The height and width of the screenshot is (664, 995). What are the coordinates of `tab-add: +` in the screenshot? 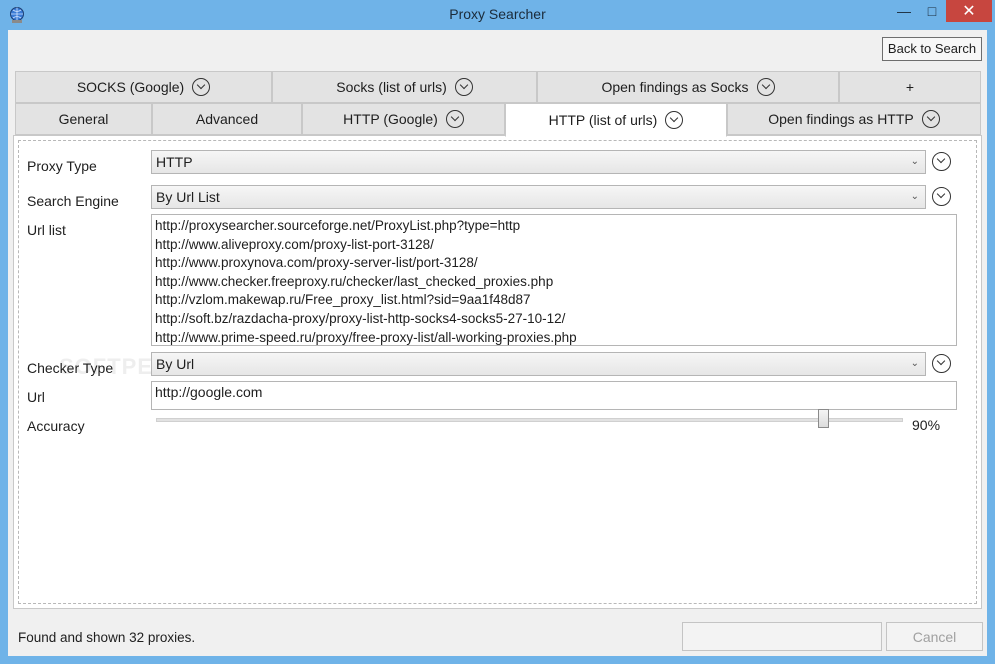 It's located at (910, 87).